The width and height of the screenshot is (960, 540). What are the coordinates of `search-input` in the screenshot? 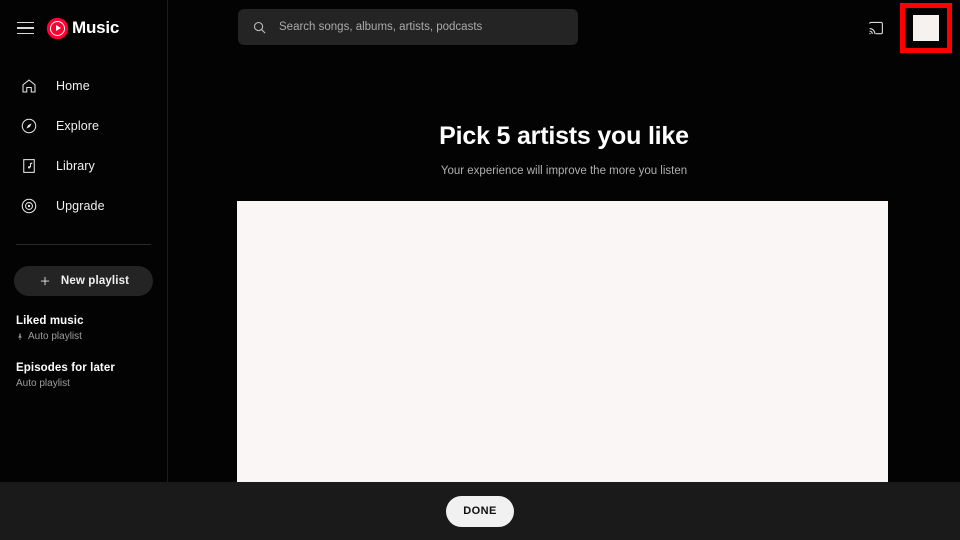 It's located at (419, 27).